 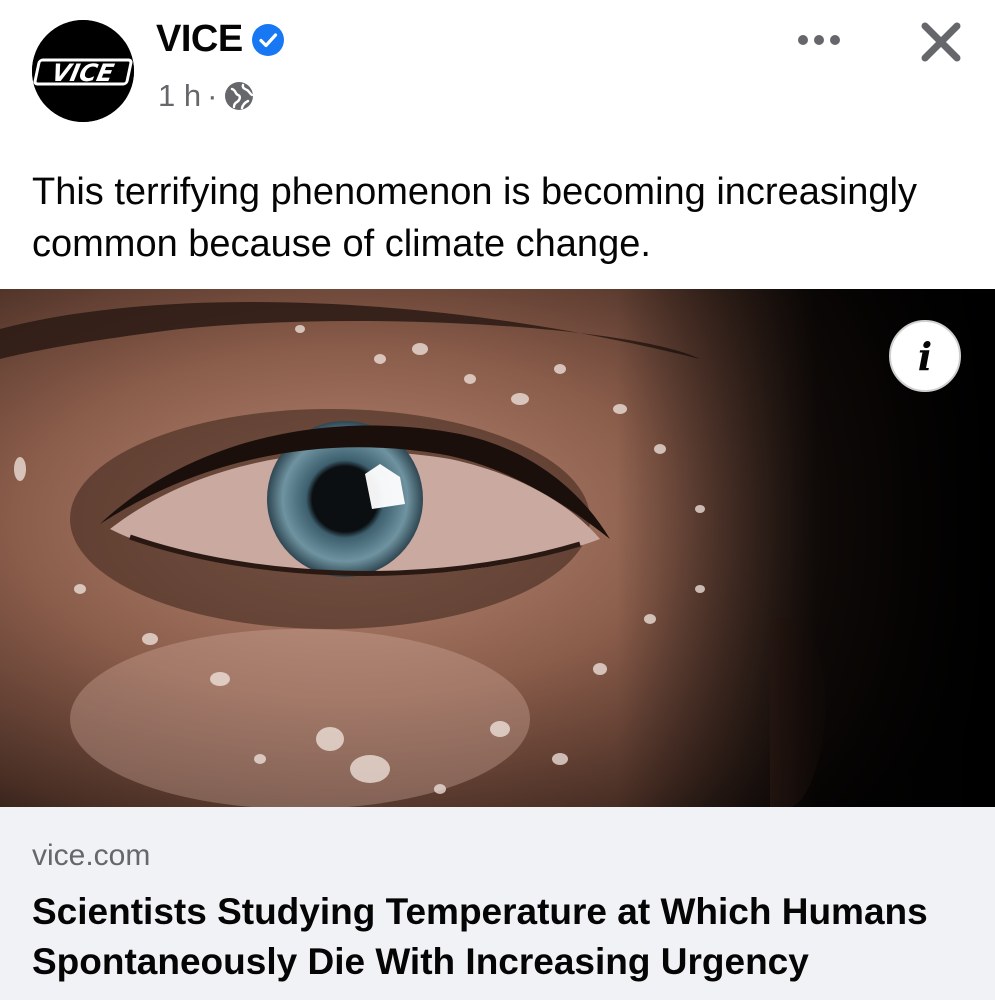 What do you see at coordinates (819, 40) in the screenshot?
I see `more-options-icon` at bounding box center [819, 40].